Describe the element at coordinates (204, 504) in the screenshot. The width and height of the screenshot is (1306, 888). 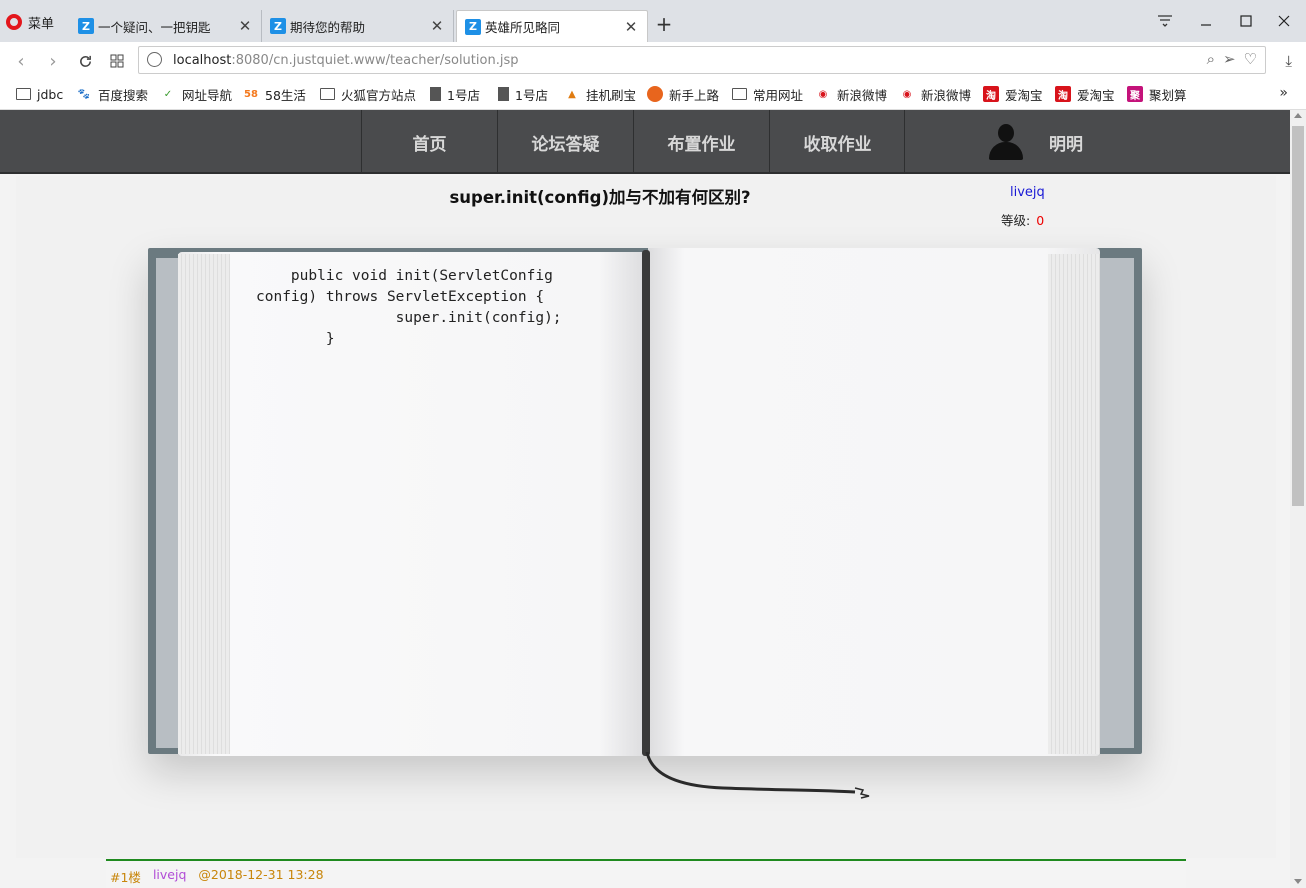
I see `page-edges-left` at that location.